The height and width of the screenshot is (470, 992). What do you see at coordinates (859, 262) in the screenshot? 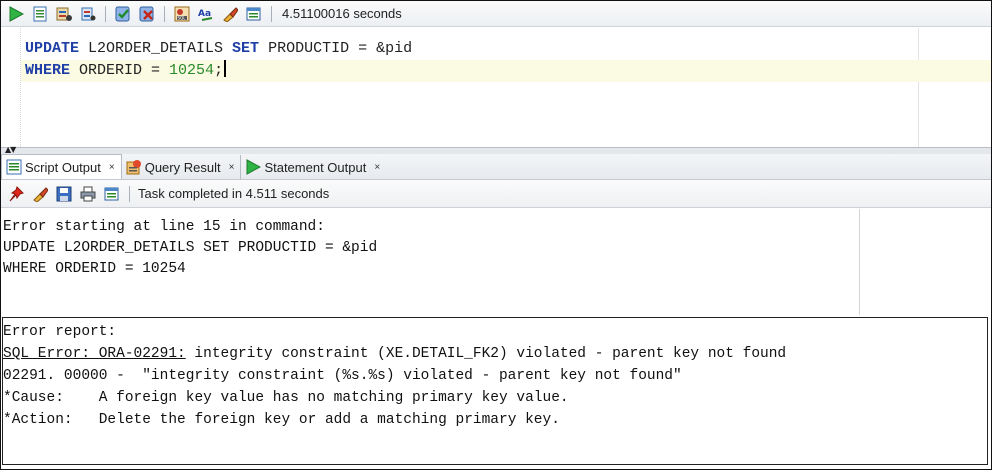
I see `output-right-margin` at bounding box center [859, 262].